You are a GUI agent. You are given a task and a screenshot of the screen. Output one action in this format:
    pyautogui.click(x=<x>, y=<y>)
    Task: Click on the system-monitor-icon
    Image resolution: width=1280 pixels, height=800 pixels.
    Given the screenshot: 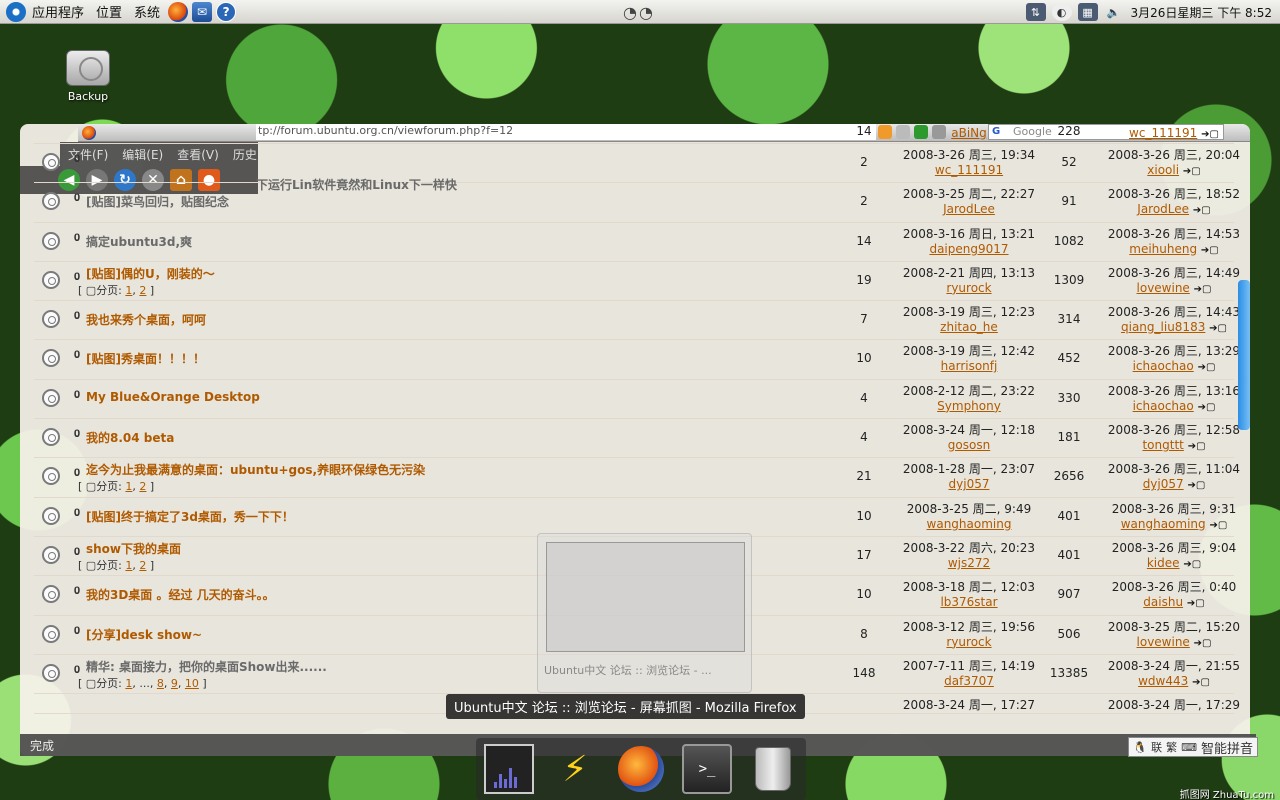 What is the action you would take?
    pyautogui.click(x=509, y=769)
    